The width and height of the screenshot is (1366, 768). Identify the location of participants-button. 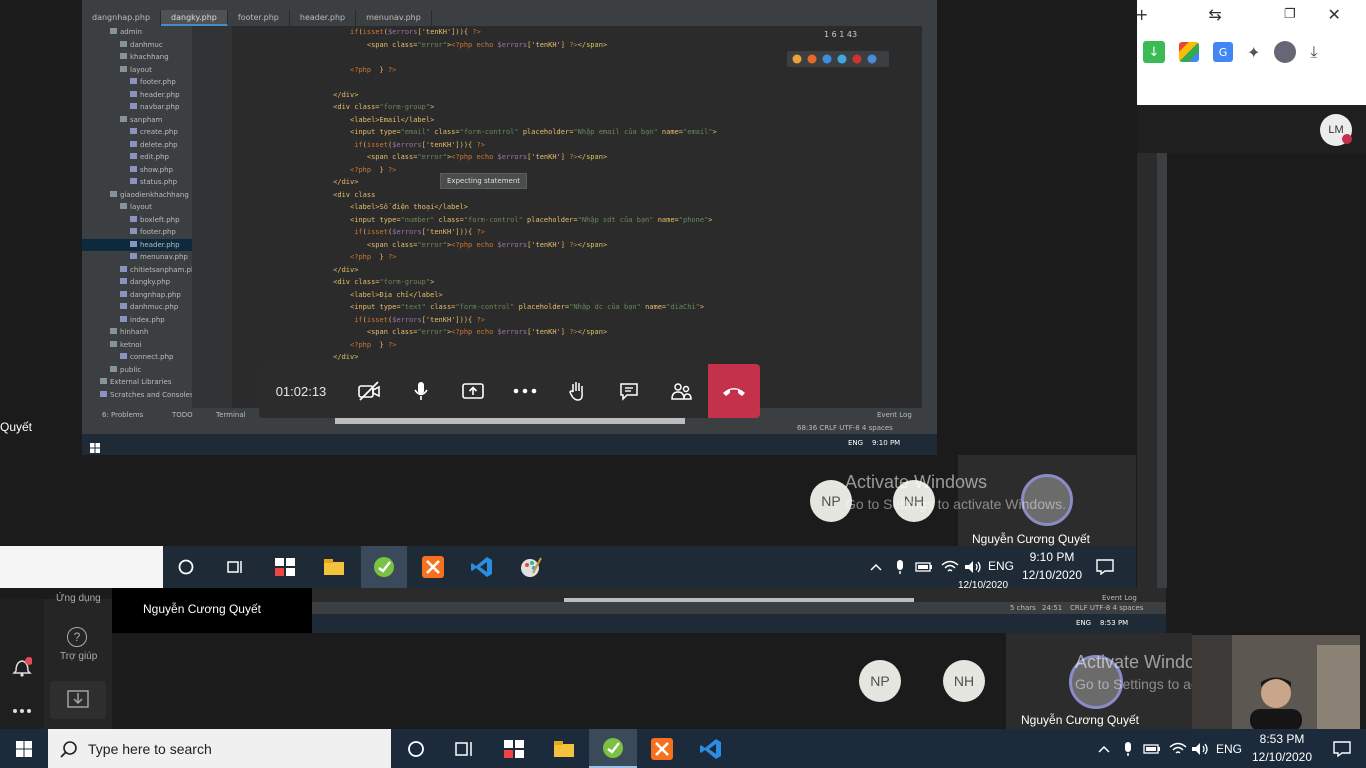
(681, 391).